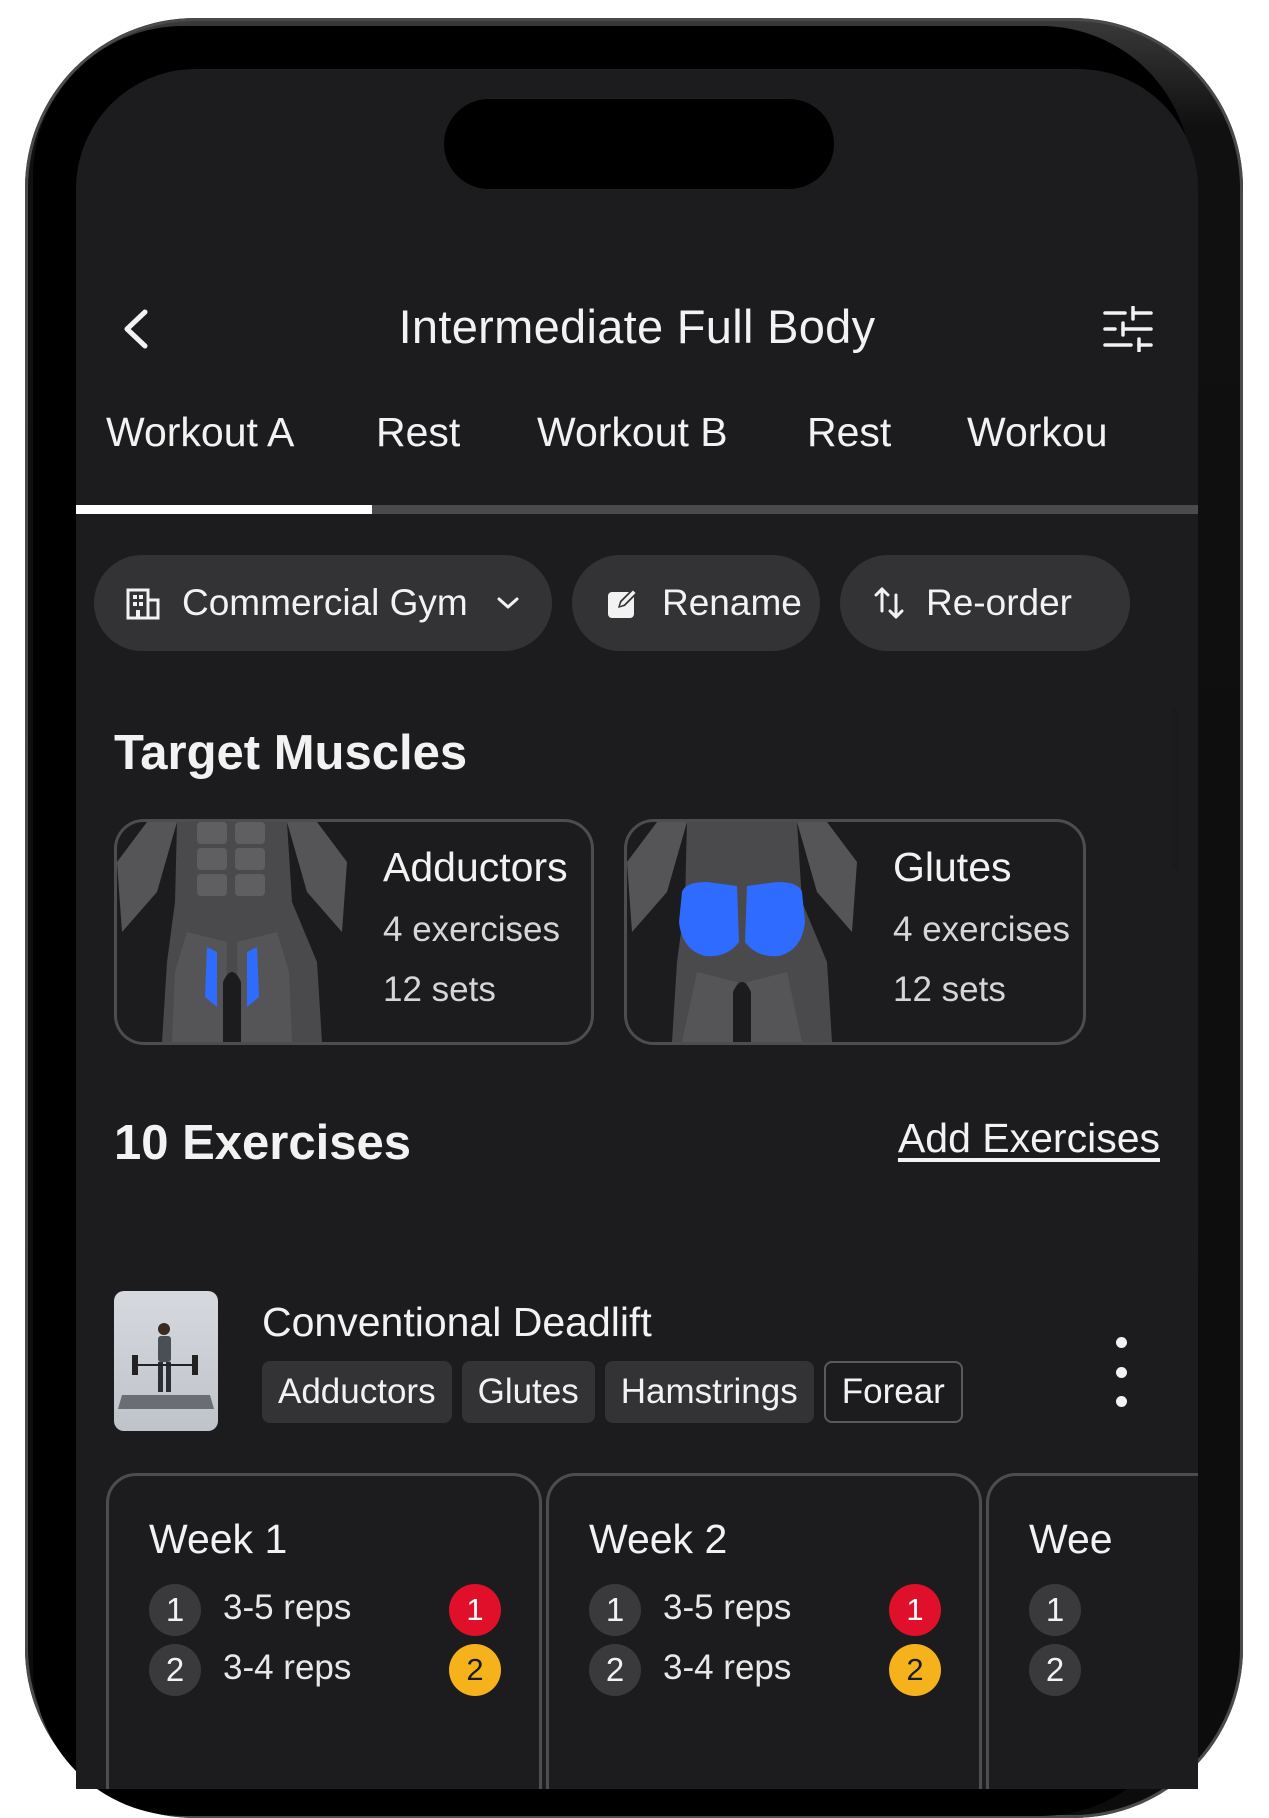  I want to click on side-marker, so click(1175, 789).